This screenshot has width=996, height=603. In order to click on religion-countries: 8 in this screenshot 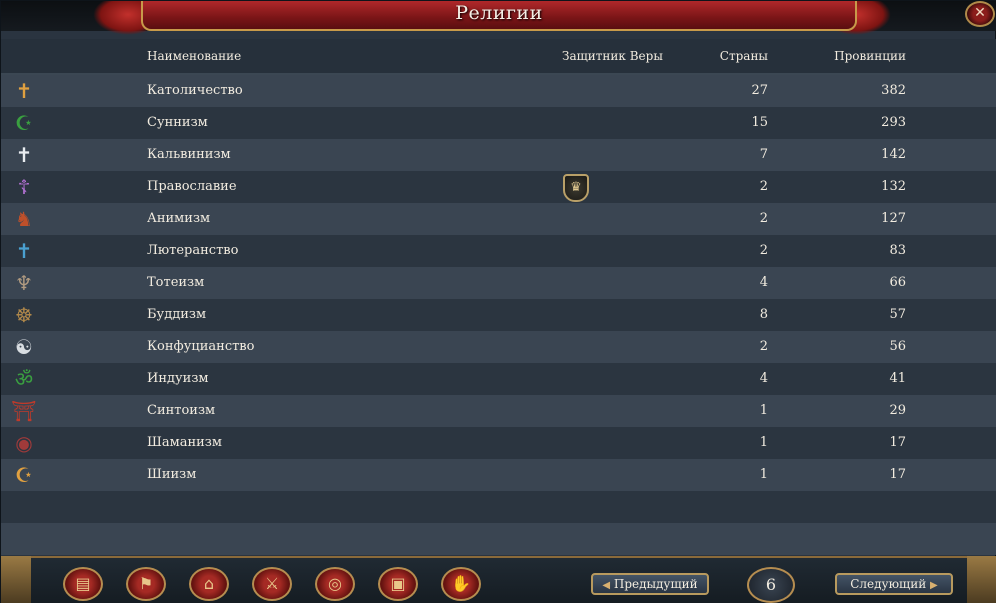, I will do `click(763, 314)`.